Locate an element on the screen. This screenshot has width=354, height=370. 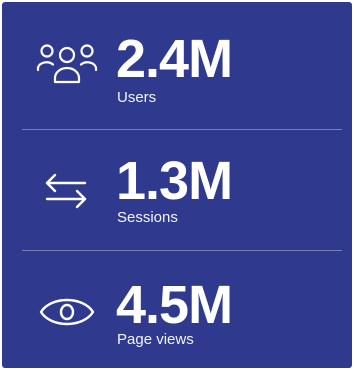
users-label: Users is located at coordinates (137, 97).